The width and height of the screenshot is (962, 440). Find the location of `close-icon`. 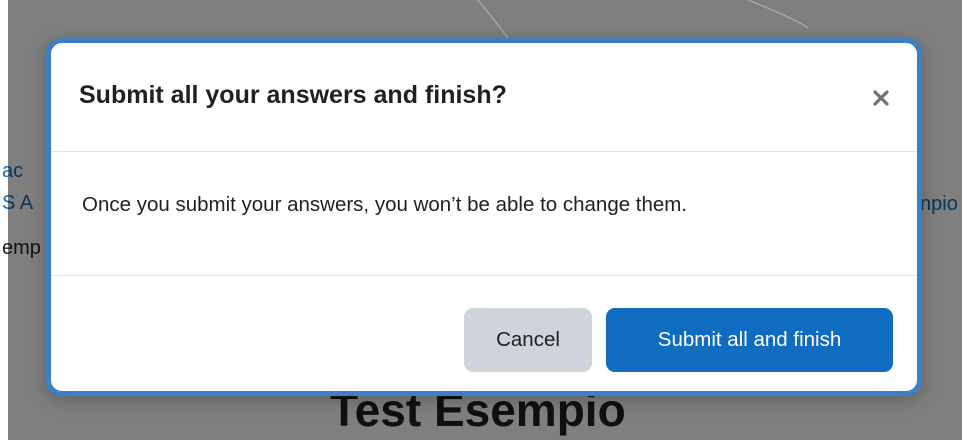

close-icon is located at coordinates (881, 98).